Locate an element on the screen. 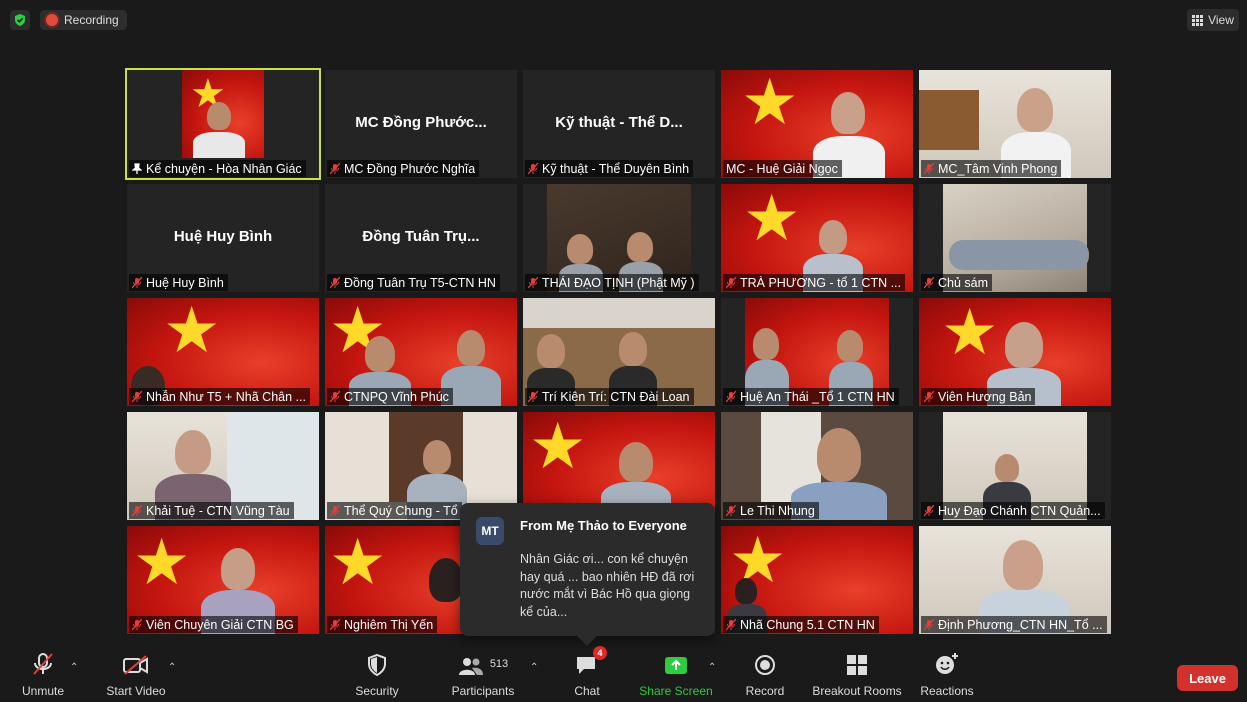 This screenshot has width=1247, height=702. encryption-shield-icon is located at coordinates (20, 20).